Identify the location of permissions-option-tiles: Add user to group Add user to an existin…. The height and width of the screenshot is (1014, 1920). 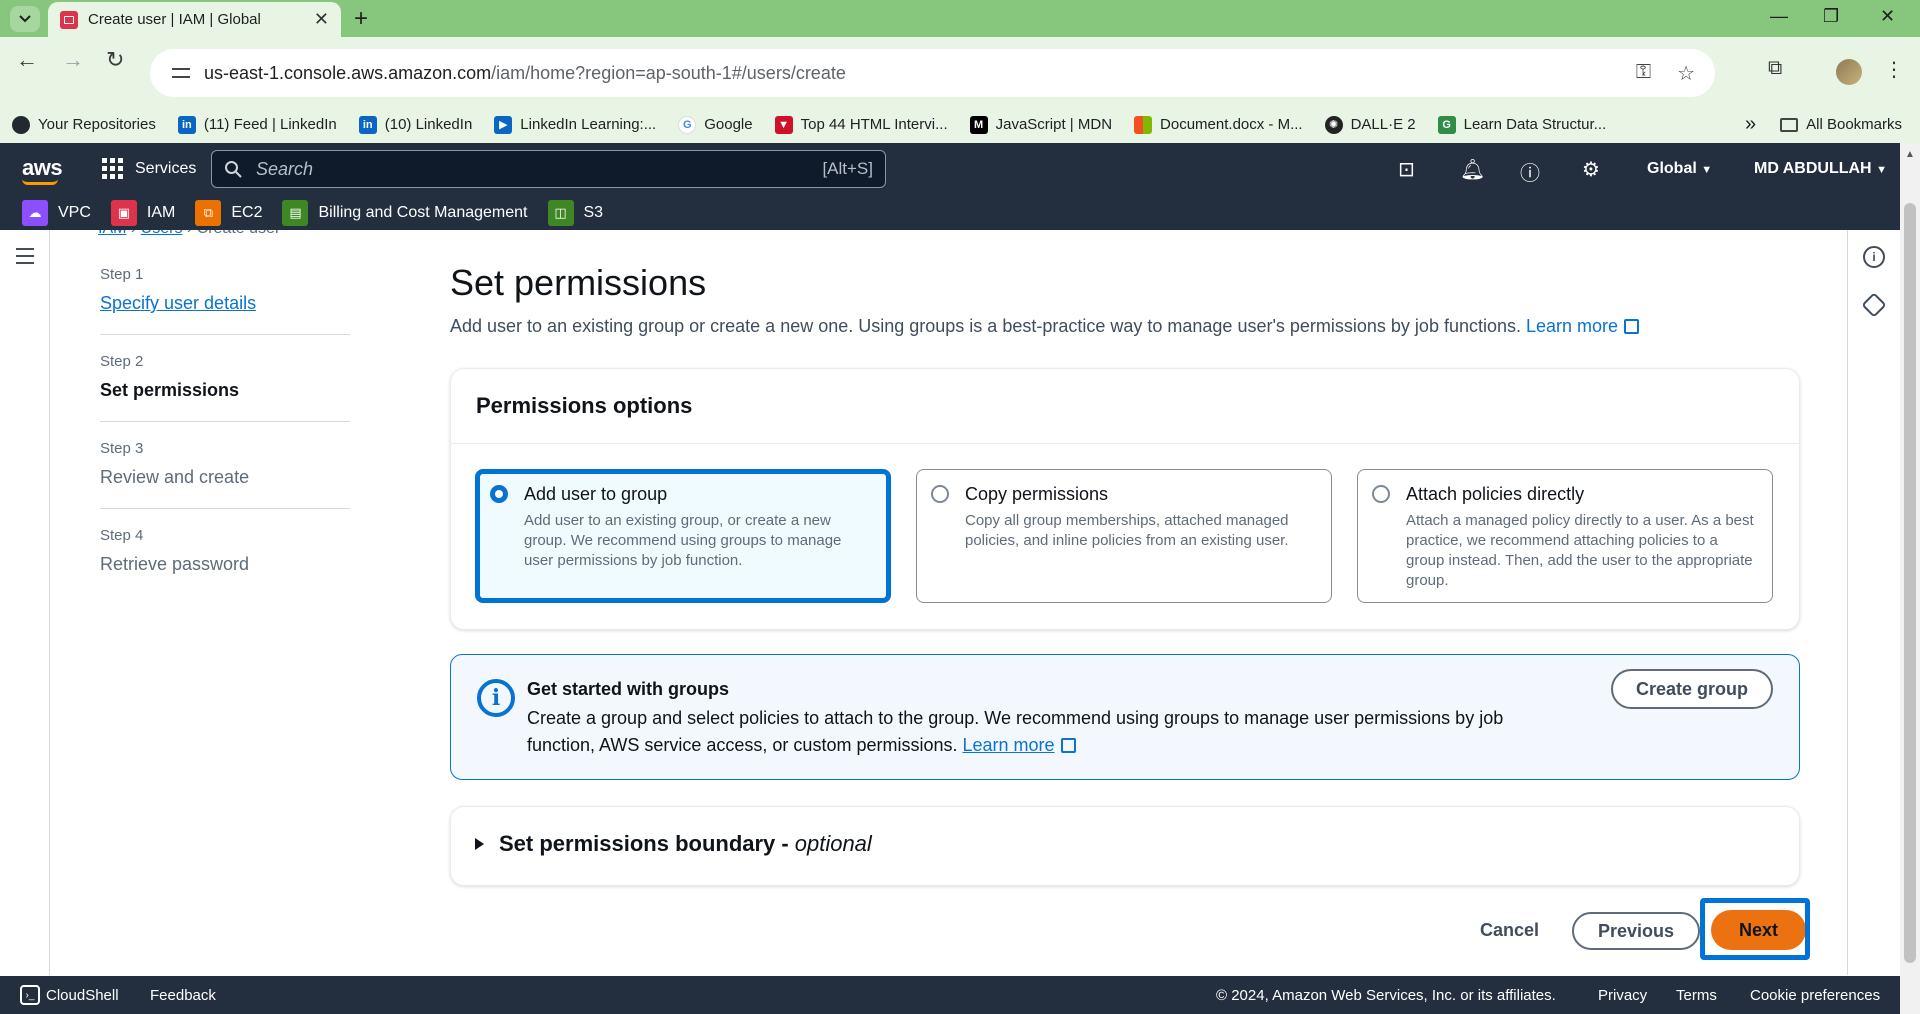
(1124, 536).